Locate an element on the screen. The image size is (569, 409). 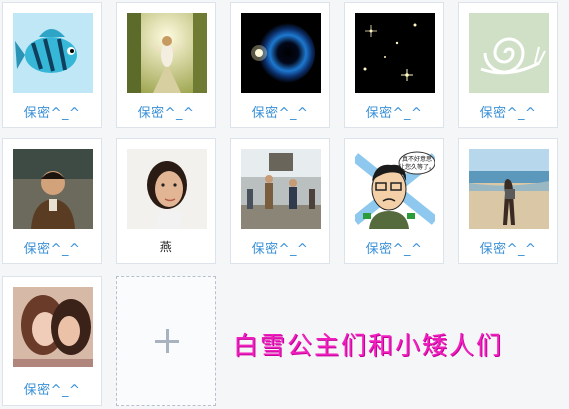
blue-nebula-photo is located at coordinates (281, 53).